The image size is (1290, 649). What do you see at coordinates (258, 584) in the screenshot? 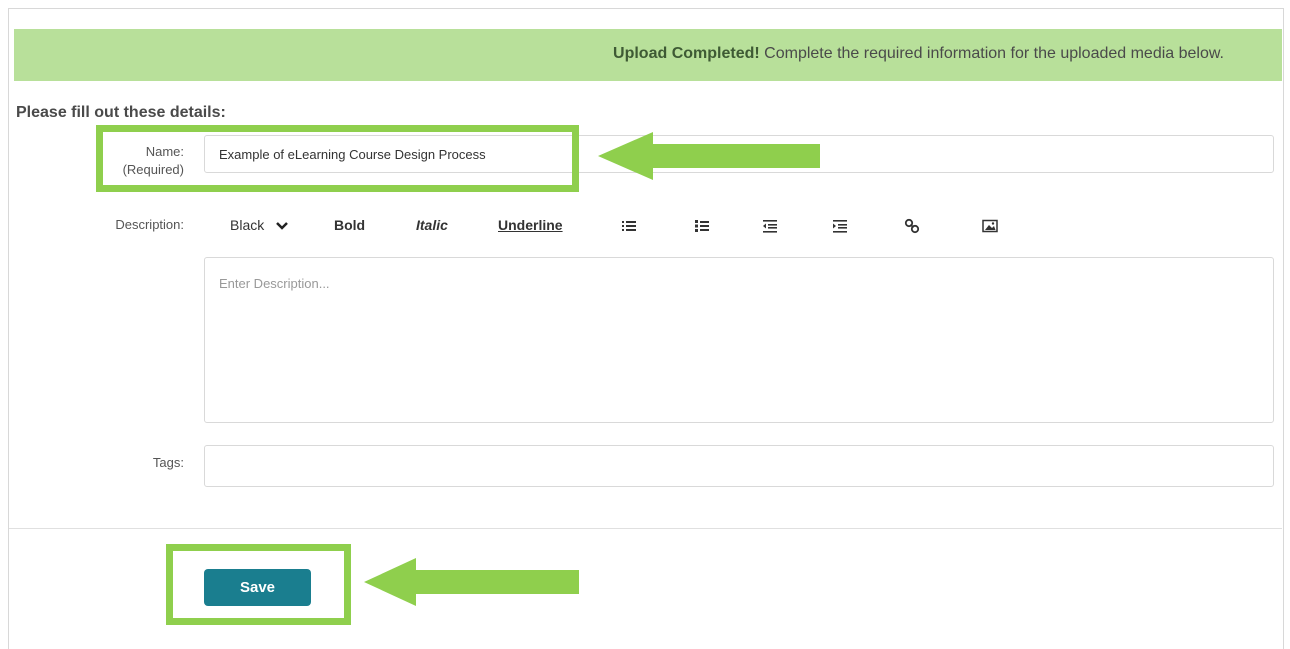
I see `save-highlight-box` at bounding box center [258, 584].